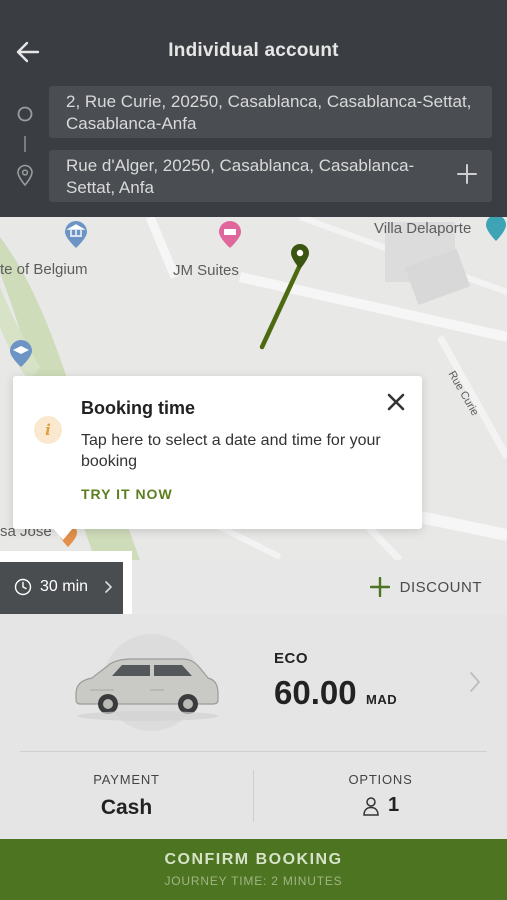 The image size is (507, 900). What do you see at coordinates (206, 270) in the screenshot?
I see `map-label-jm-suites: JM Suites` at bounding box center [206, 270].